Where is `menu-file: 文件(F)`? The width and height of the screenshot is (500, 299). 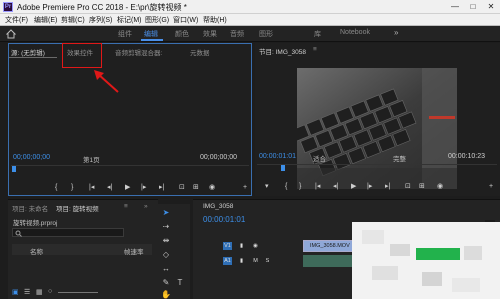 menu-file: 文件(F) is located at coordinates (16, 20).